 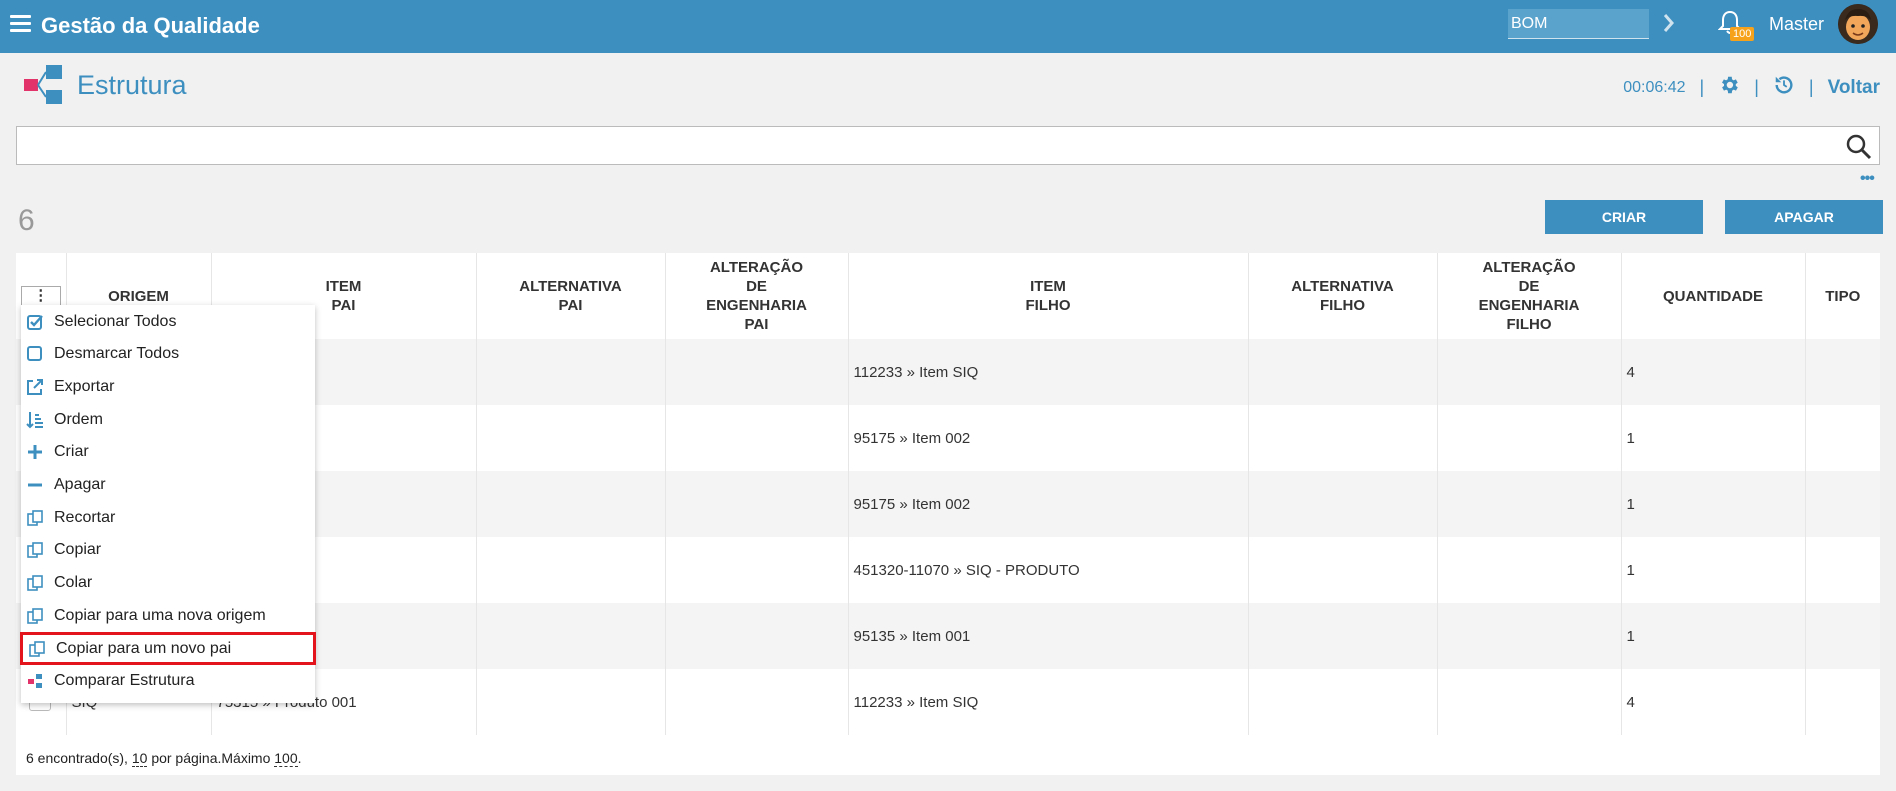 I want to click on menu-item-criar: Criar, so click(x=168, y=452).